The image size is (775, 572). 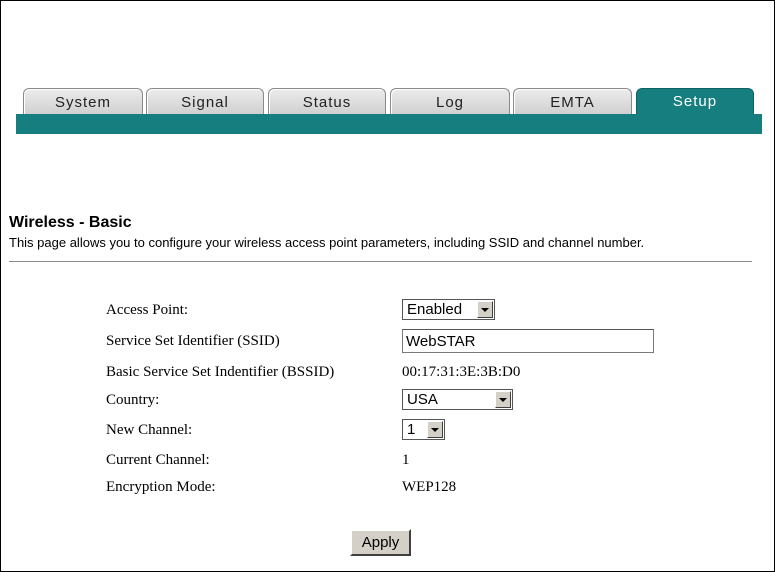 What do you see at coordinates (193, 341) in the screenshot?
I see `ssid-label: Service Set Identifier (SSID)` at bounding box center [193, 341].